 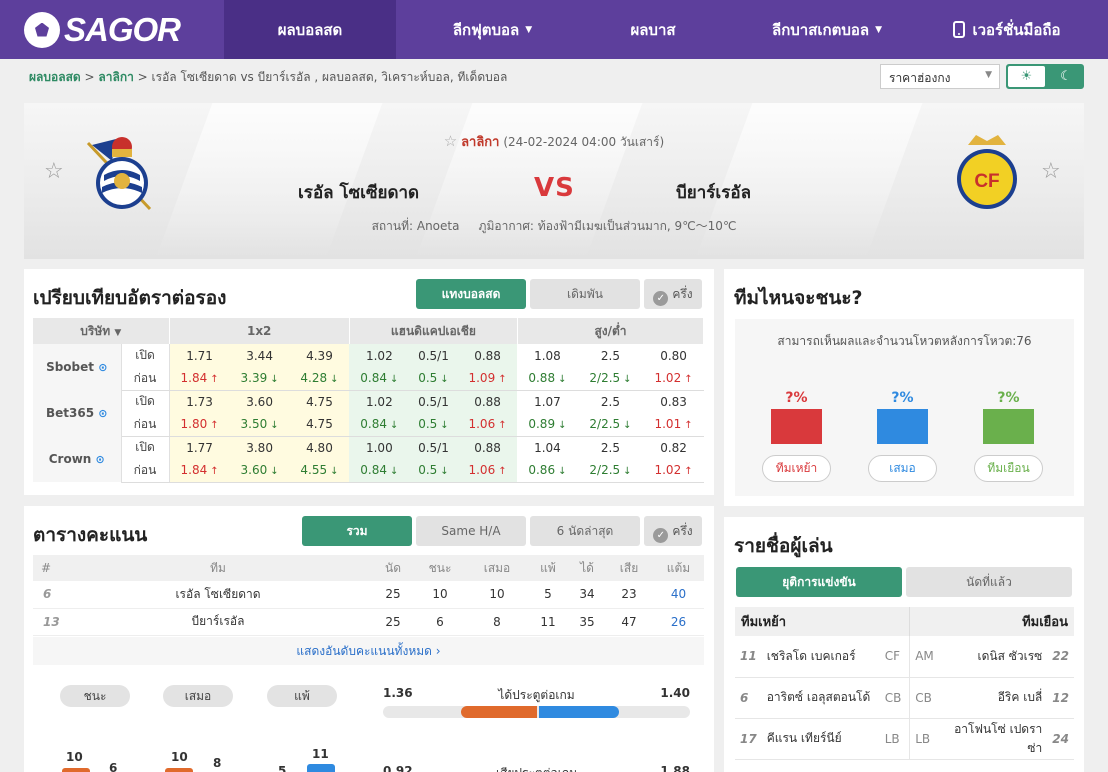 I want to click on vote-draw-button: เสมอ, so click(x=902, y=468).